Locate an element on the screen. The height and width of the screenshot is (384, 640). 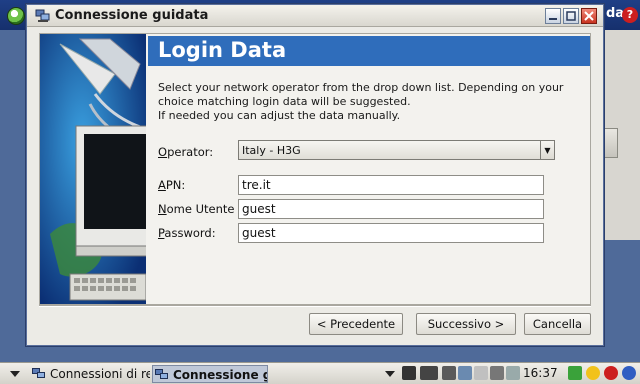
input-method-icon is located at coordinates (481, 373).